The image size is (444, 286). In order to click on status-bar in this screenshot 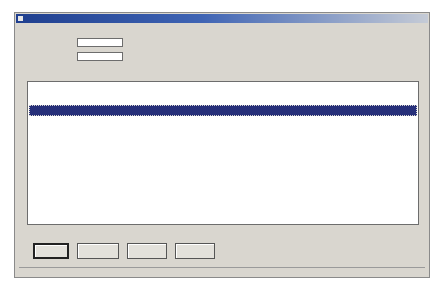, I will do `click(222, 272)`.